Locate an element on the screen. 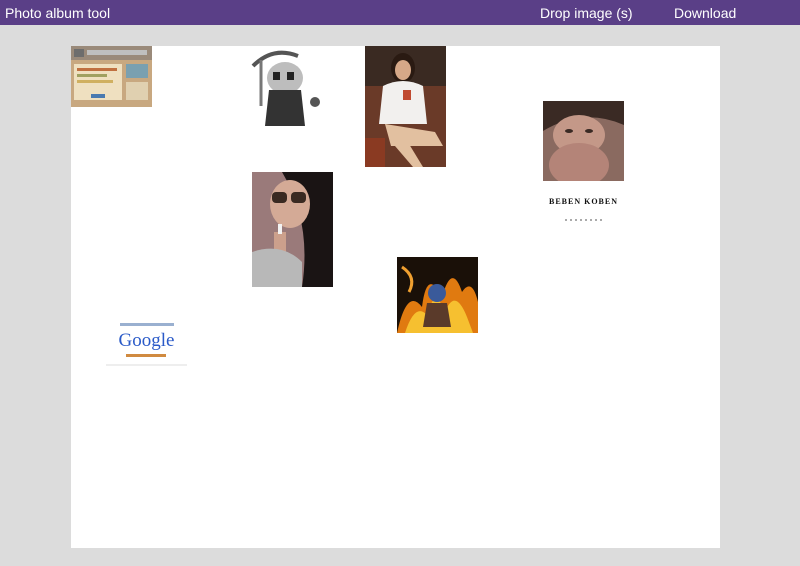  photo-flames-artwork is located at coordinates (437, 295).